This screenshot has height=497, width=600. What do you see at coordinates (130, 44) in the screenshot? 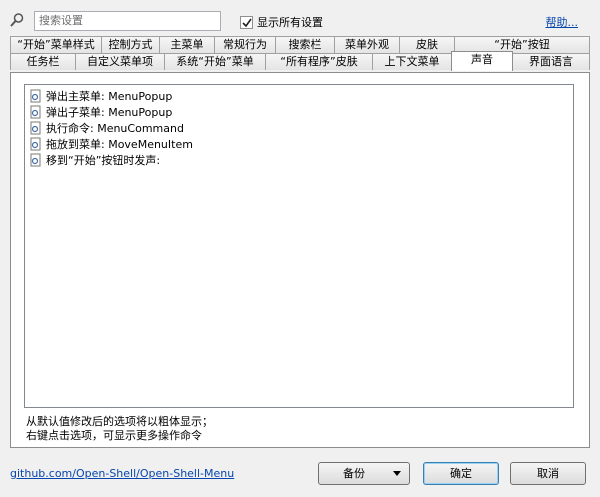
I see `tab-control: 控制方式` at bounding box center [130, 44].